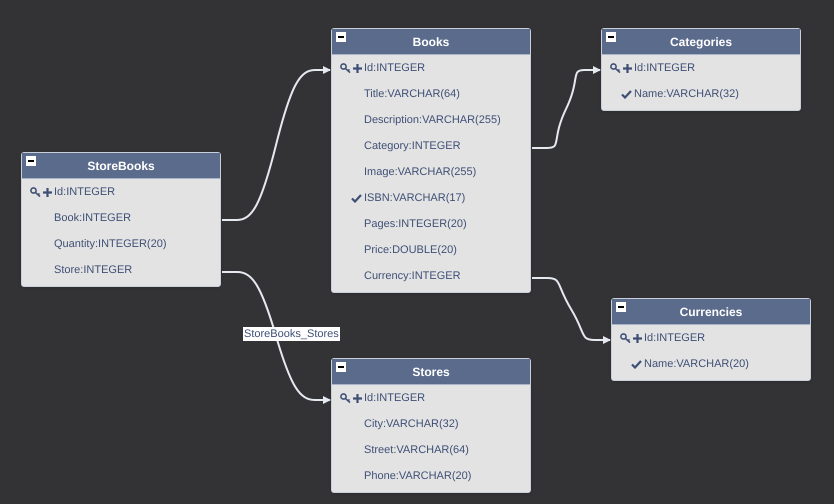 The height and width of the screenshot is (504, 834). I want to click on field-label: Book:INTEGER, so click(93, 218).